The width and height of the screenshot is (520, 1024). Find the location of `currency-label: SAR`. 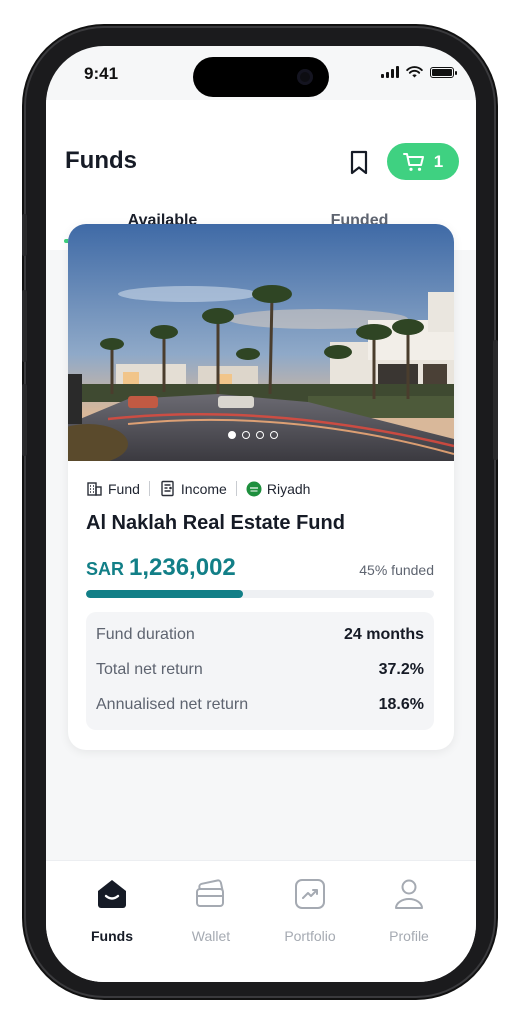

currency-label: SAR is located at coordinates (105, 569).